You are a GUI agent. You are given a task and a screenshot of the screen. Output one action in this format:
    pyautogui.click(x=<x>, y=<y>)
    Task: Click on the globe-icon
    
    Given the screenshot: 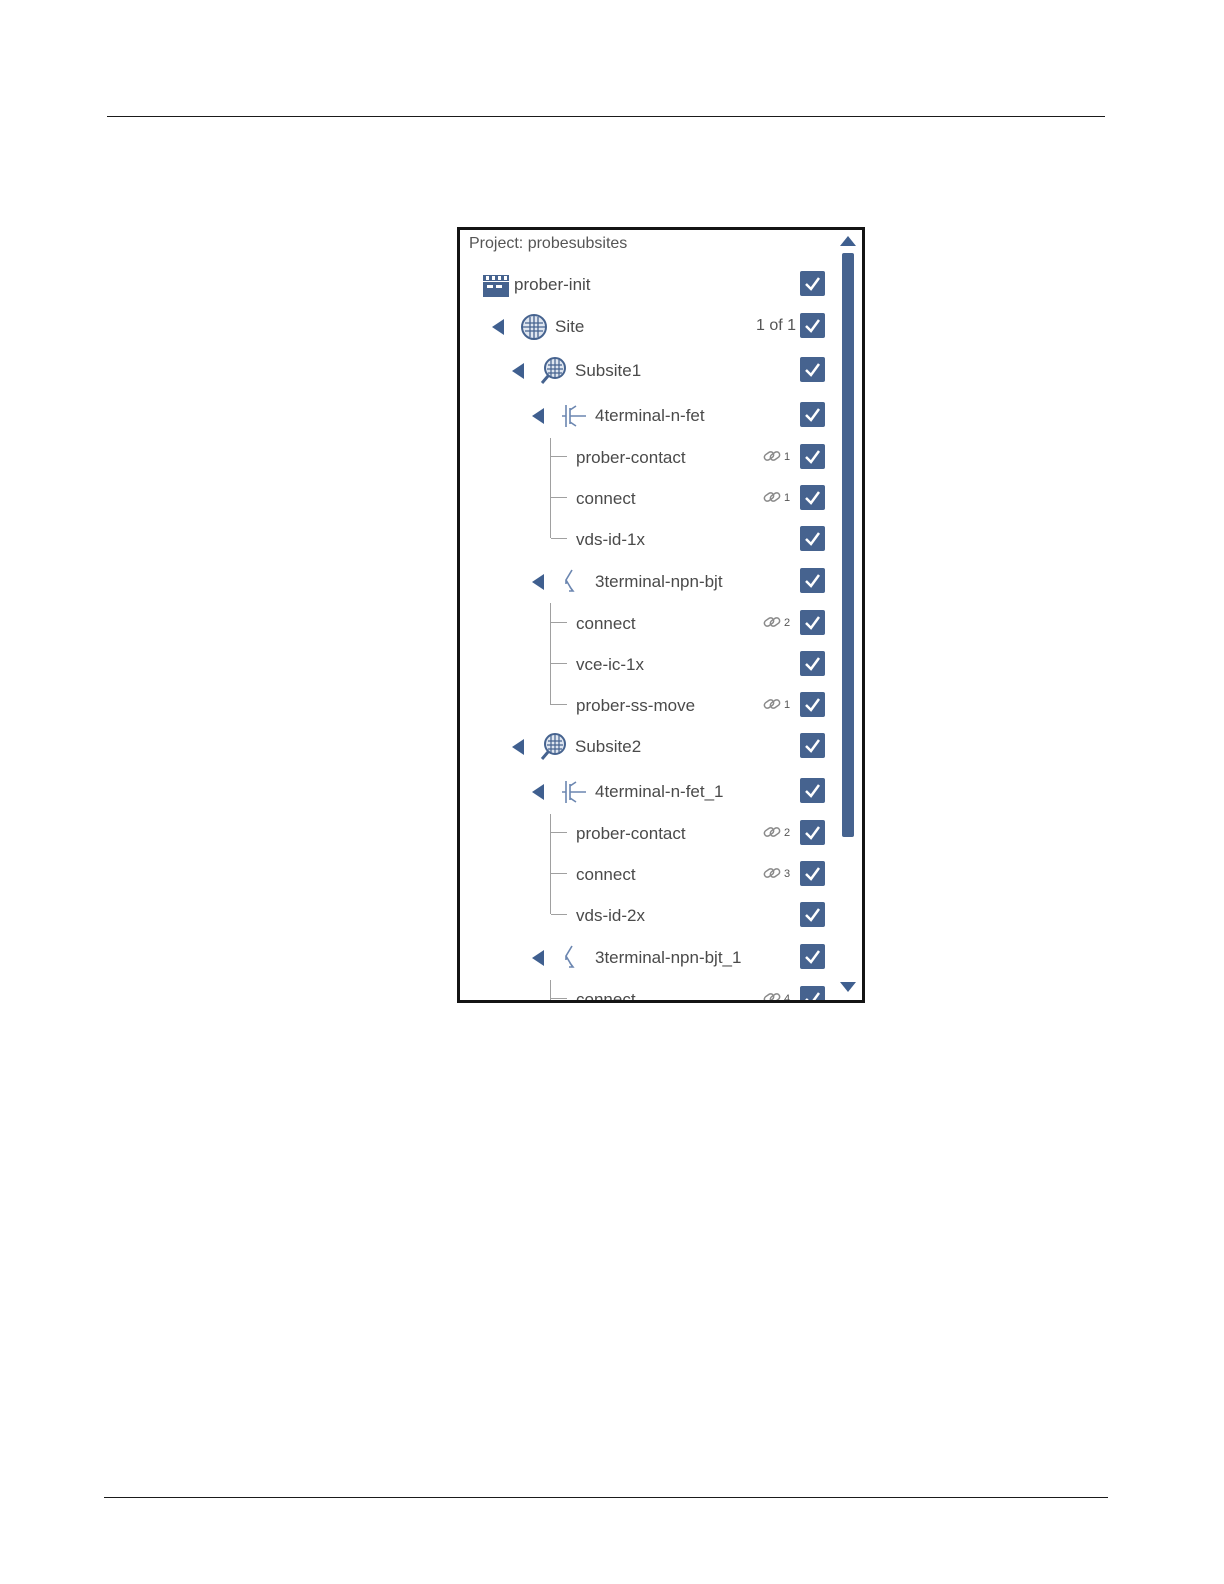 What is the action you would take?
    pyautogui.click(x=534, y=327)
    